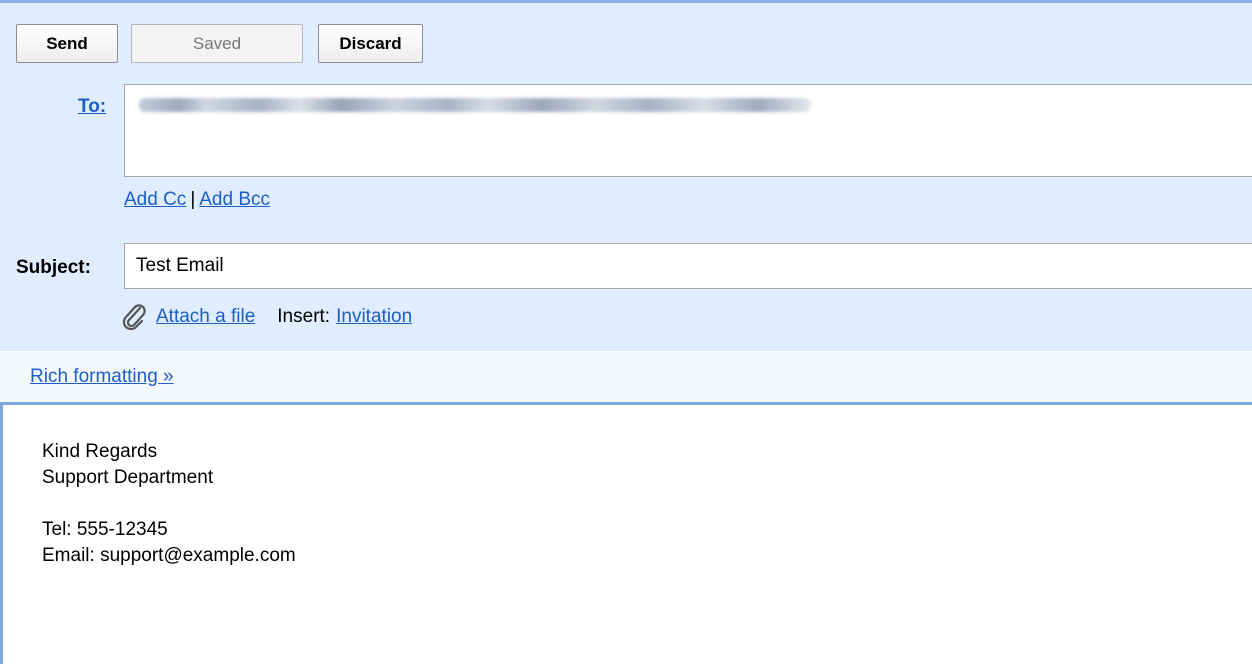 The image size is (1252, 664). What do you see at coordinates (688, 266) in the screenshot?
I see `subject-input: Test Email` at bounding box center [688, 266].